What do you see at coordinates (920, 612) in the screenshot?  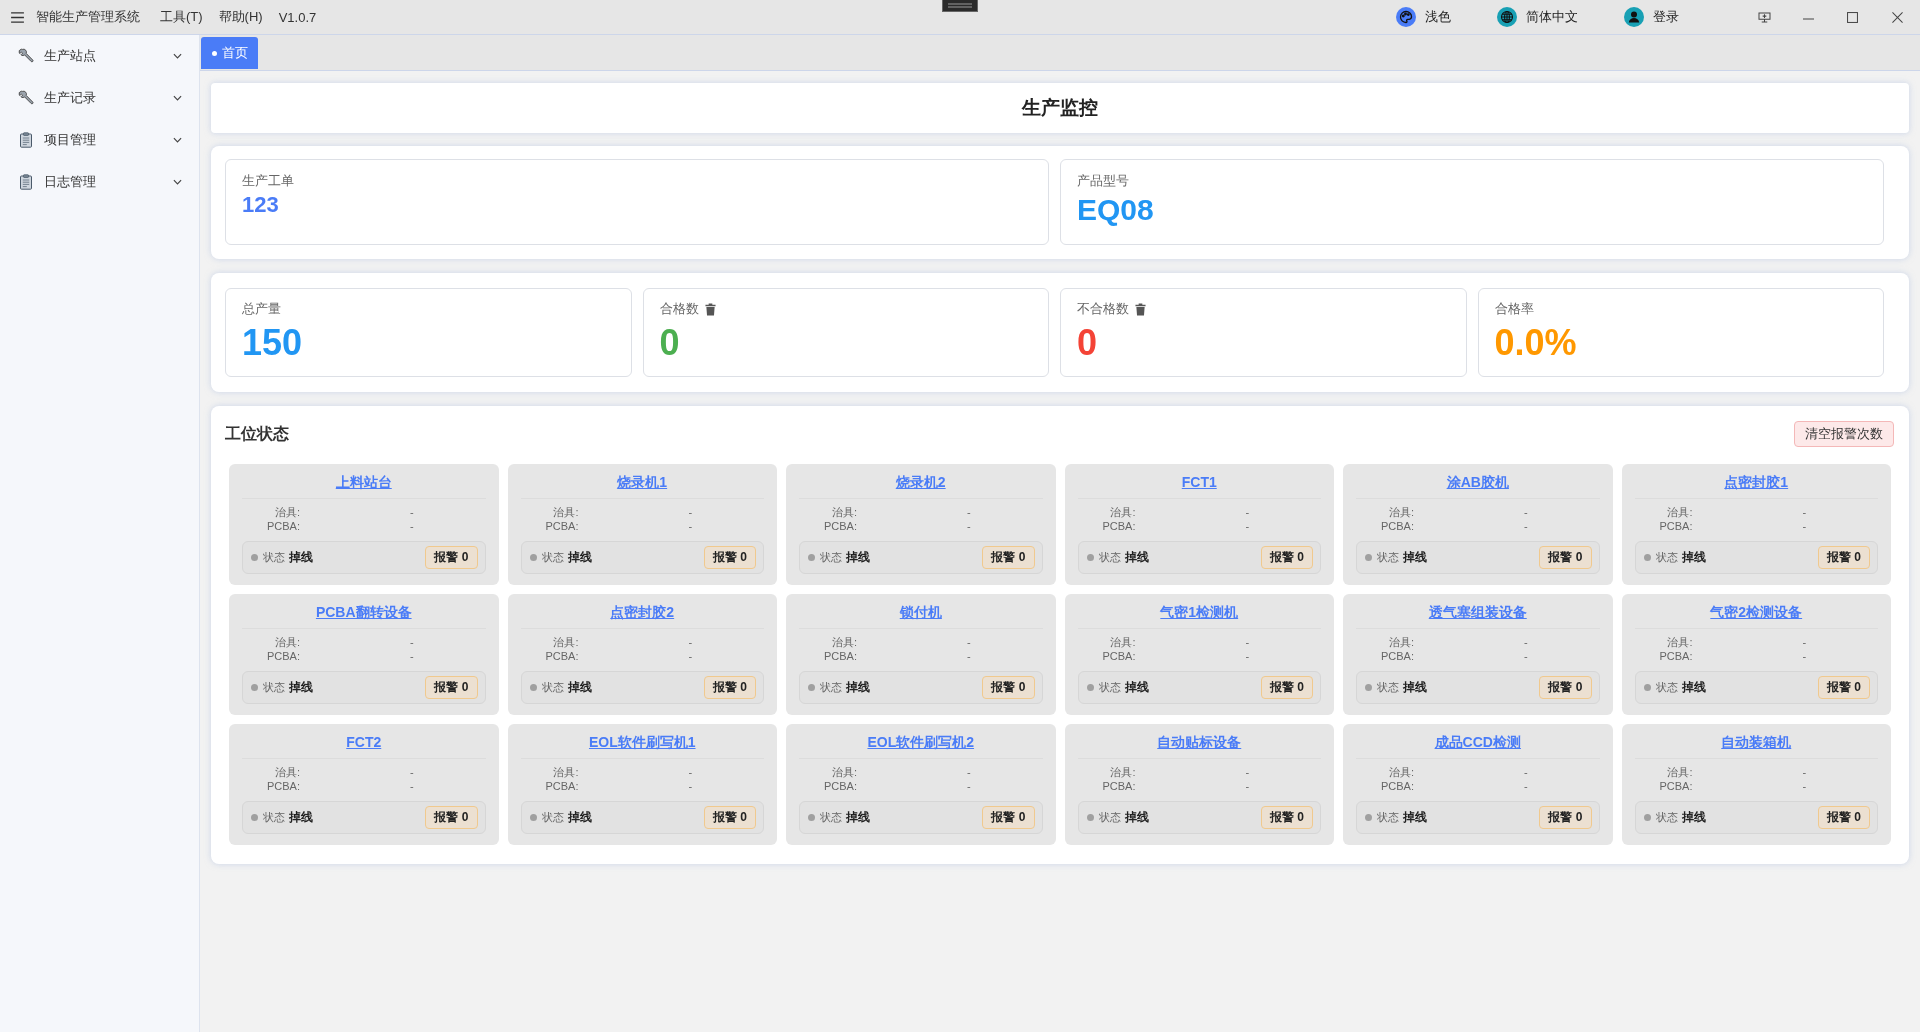 I see `station-link: 锁付机` at bounding box center [920, 612].